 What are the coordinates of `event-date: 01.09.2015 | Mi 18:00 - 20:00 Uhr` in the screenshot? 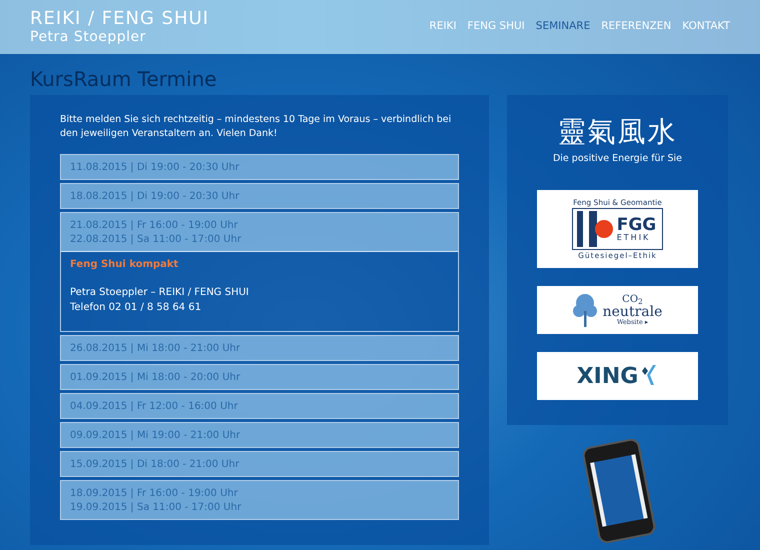 It's located at (156, 378).